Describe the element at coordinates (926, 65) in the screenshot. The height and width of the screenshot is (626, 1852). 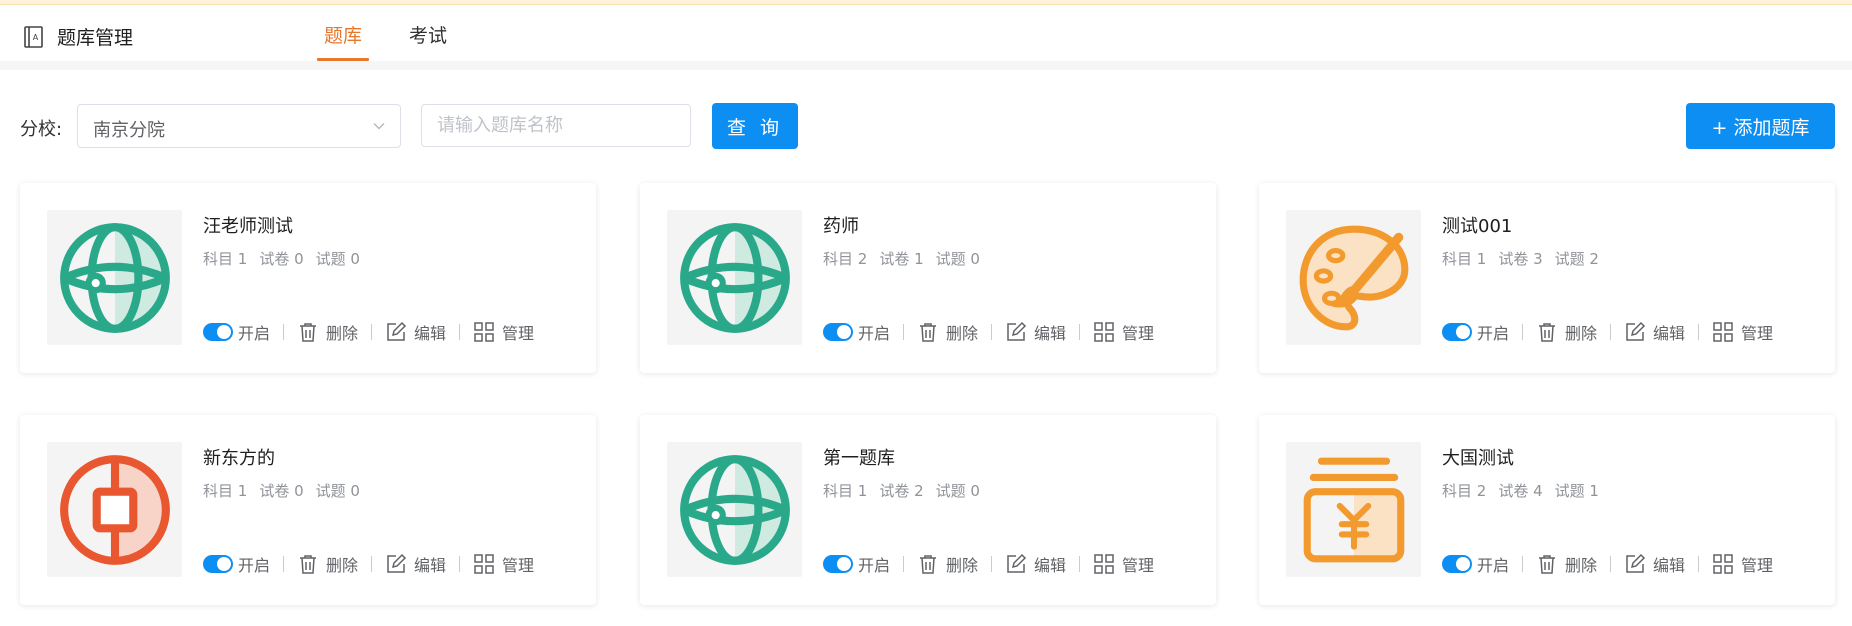
I see `header-divider` at that location.